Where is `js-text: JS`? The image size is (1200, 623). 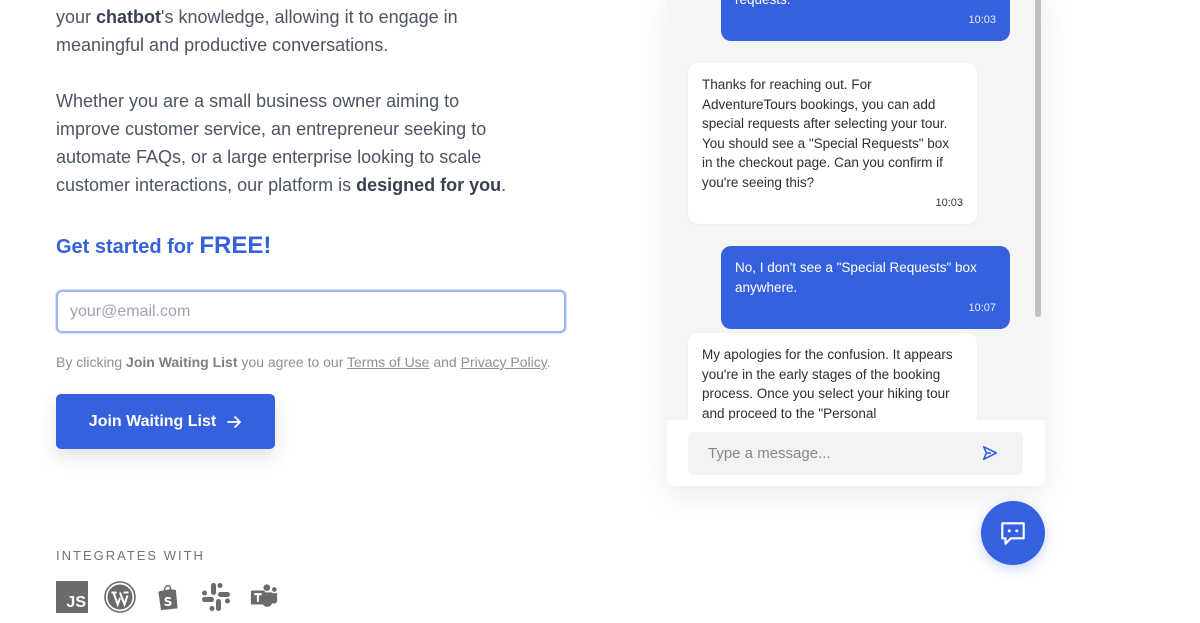 js-text: JS is located at coordinates (76, 602).